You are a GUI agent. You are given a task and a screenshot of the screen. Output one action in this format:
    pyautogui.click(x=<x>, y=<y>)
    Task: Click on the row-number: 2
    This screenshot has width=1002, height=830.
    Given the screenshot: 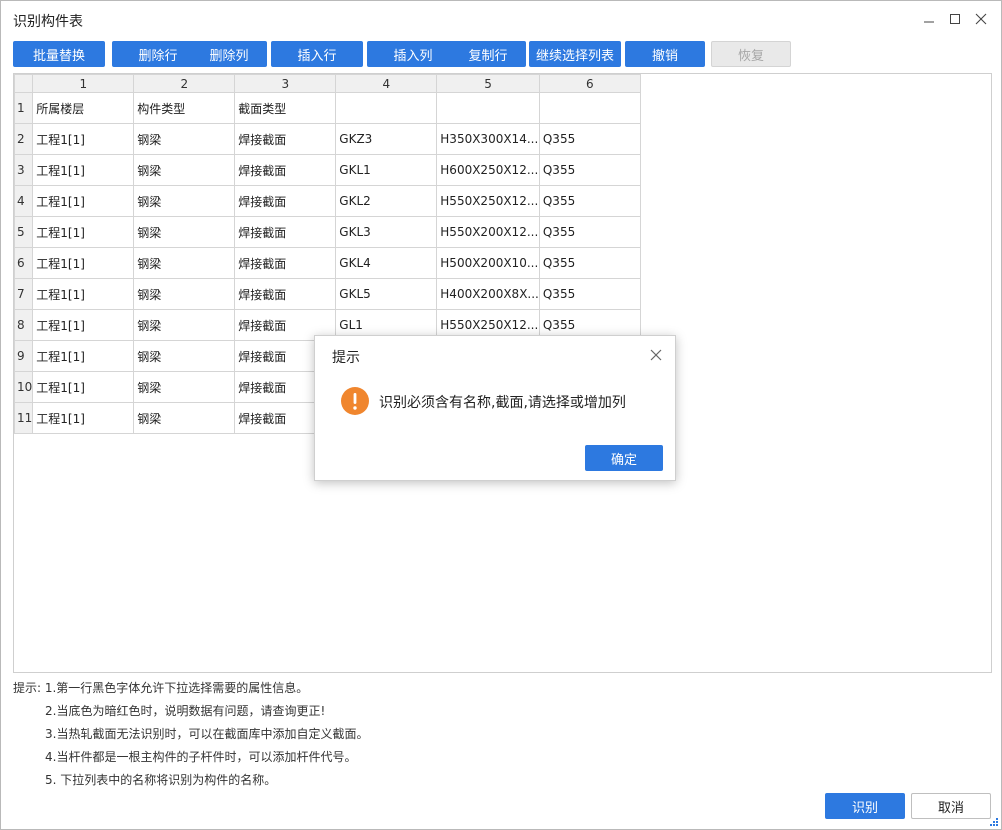 What is the action you would take?
    pyautogui.click(x=24, y=139)
    